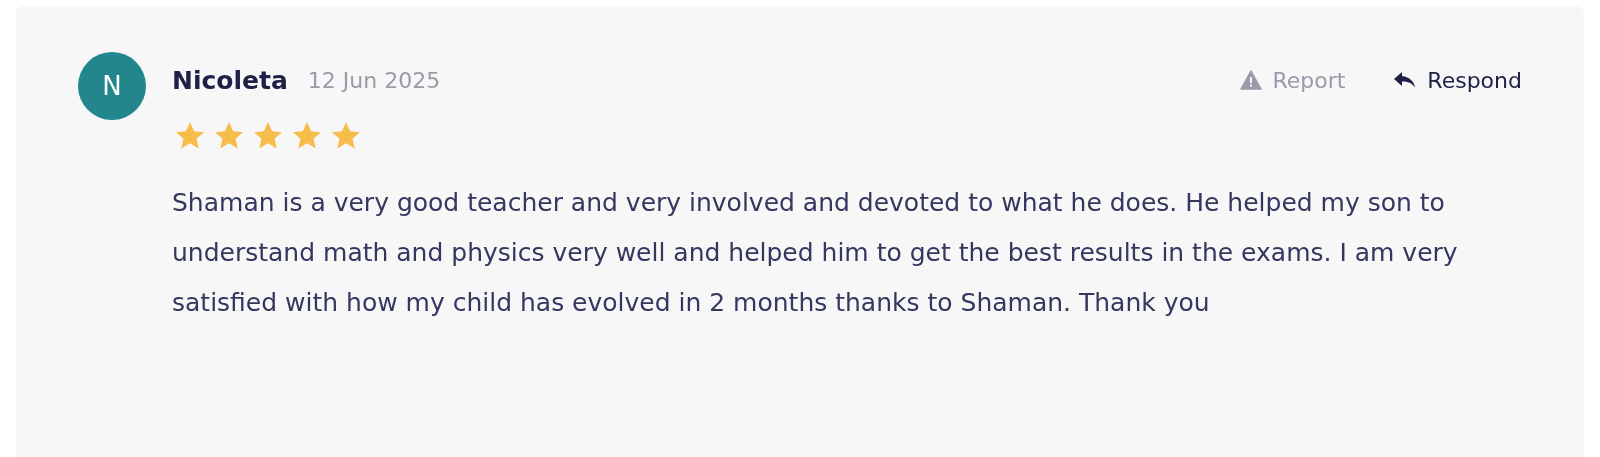  What do you see at coordinates (374, 80) in the screenshot?
I see `review-date: 12 Jun 2025` at bounding box center [374, 80].